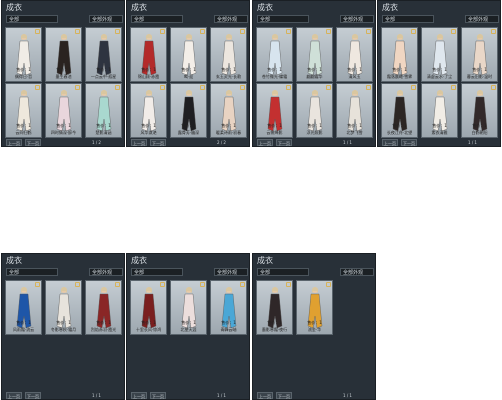  What do you see at coordinates (103, 132) in the screenshot?
I see `outfit-name: 楚影清涵` at bounding box center [103, 132].